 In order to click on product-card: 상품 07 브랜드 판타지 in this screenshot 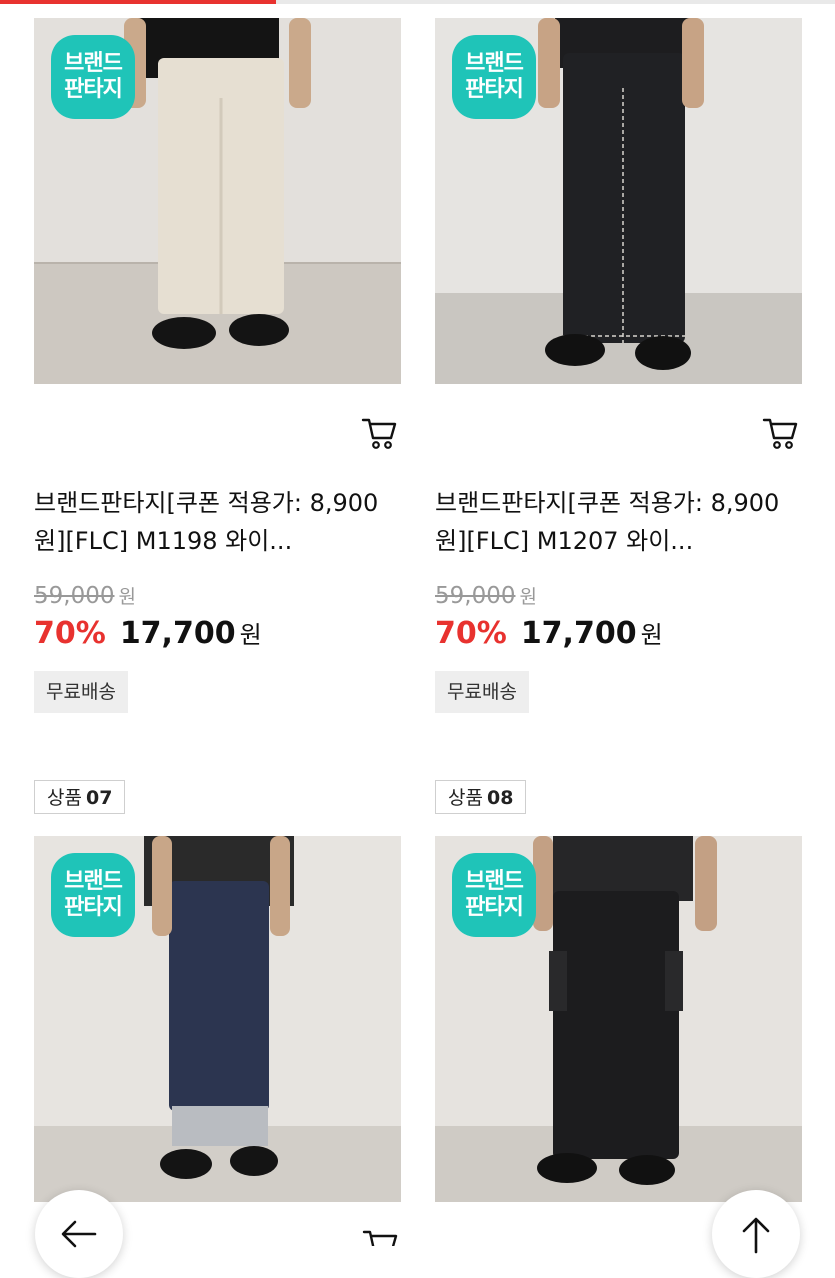, I will do `click(217, 991)`.